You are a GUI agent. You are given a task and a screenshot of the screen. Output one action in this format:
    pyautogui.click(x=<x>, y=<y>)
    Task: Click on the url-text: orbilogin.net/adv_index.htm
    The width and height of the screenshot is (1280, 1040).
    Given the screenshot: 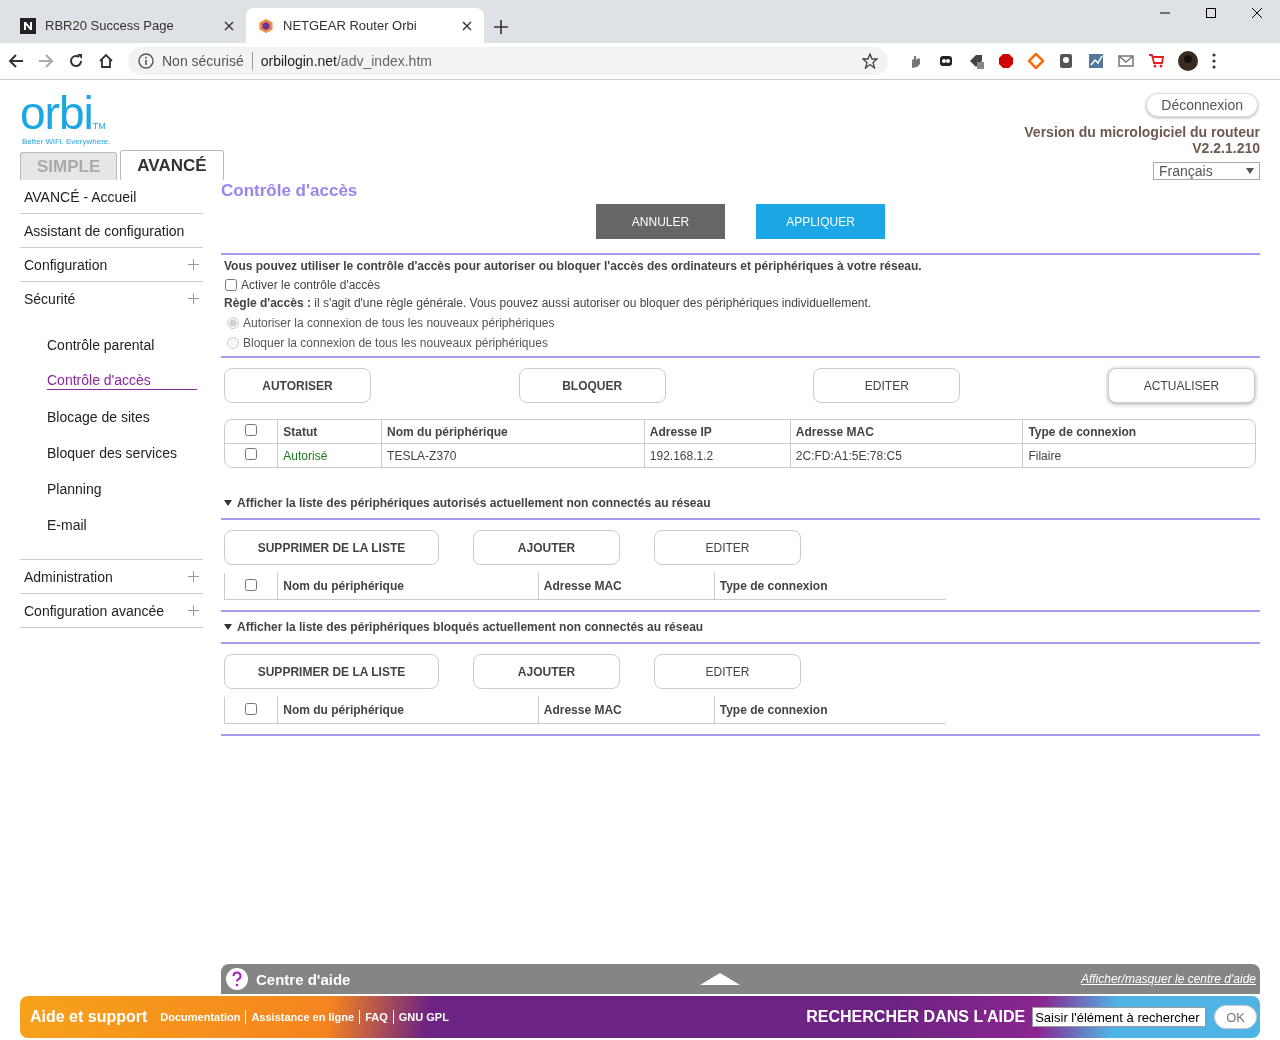 What is the action you would take?
    pyautogui.click(x=557, y=61)
    